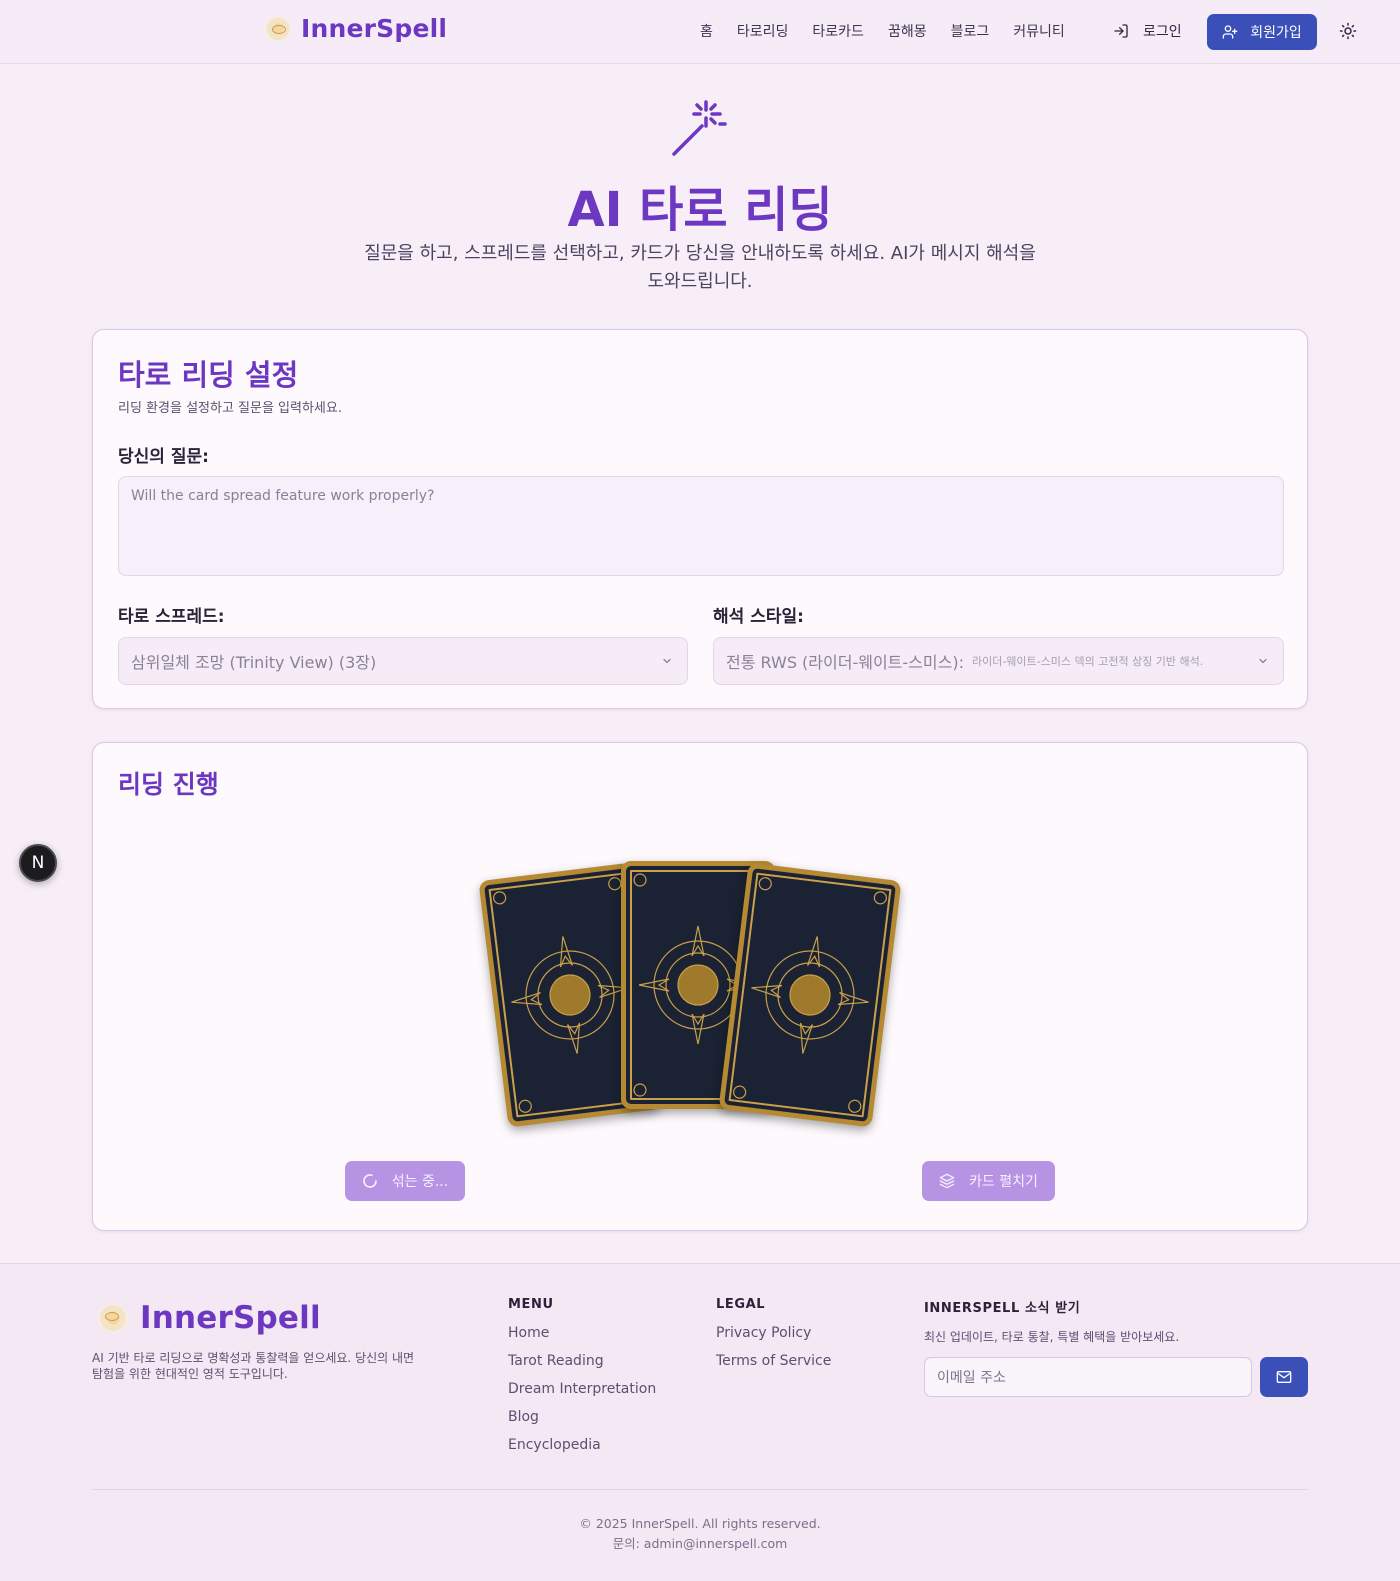 This screenshot has height=1581, width=1400. Describe the element at coordinates (531, 1304) in the screenshot. I see `footer-menu-title: MENU` at that location.